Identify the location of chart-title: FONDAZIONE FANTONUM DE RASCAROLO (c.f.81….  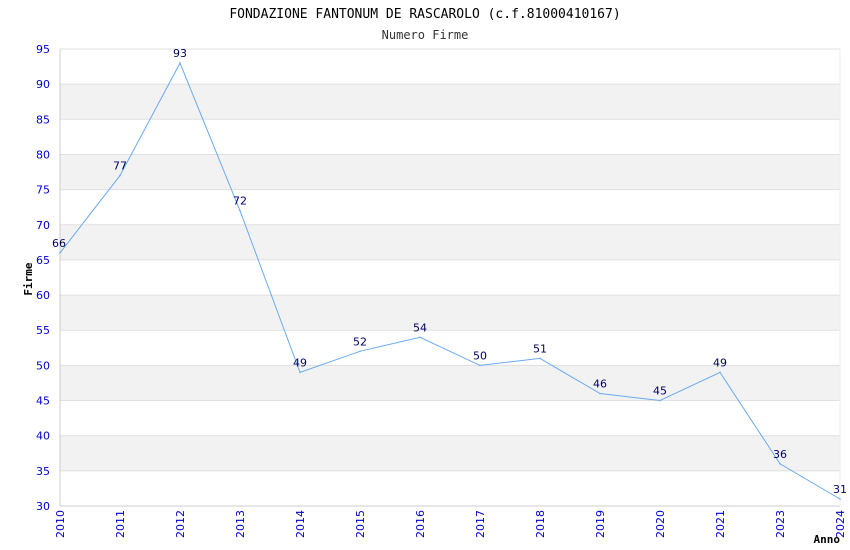
(424, 14).